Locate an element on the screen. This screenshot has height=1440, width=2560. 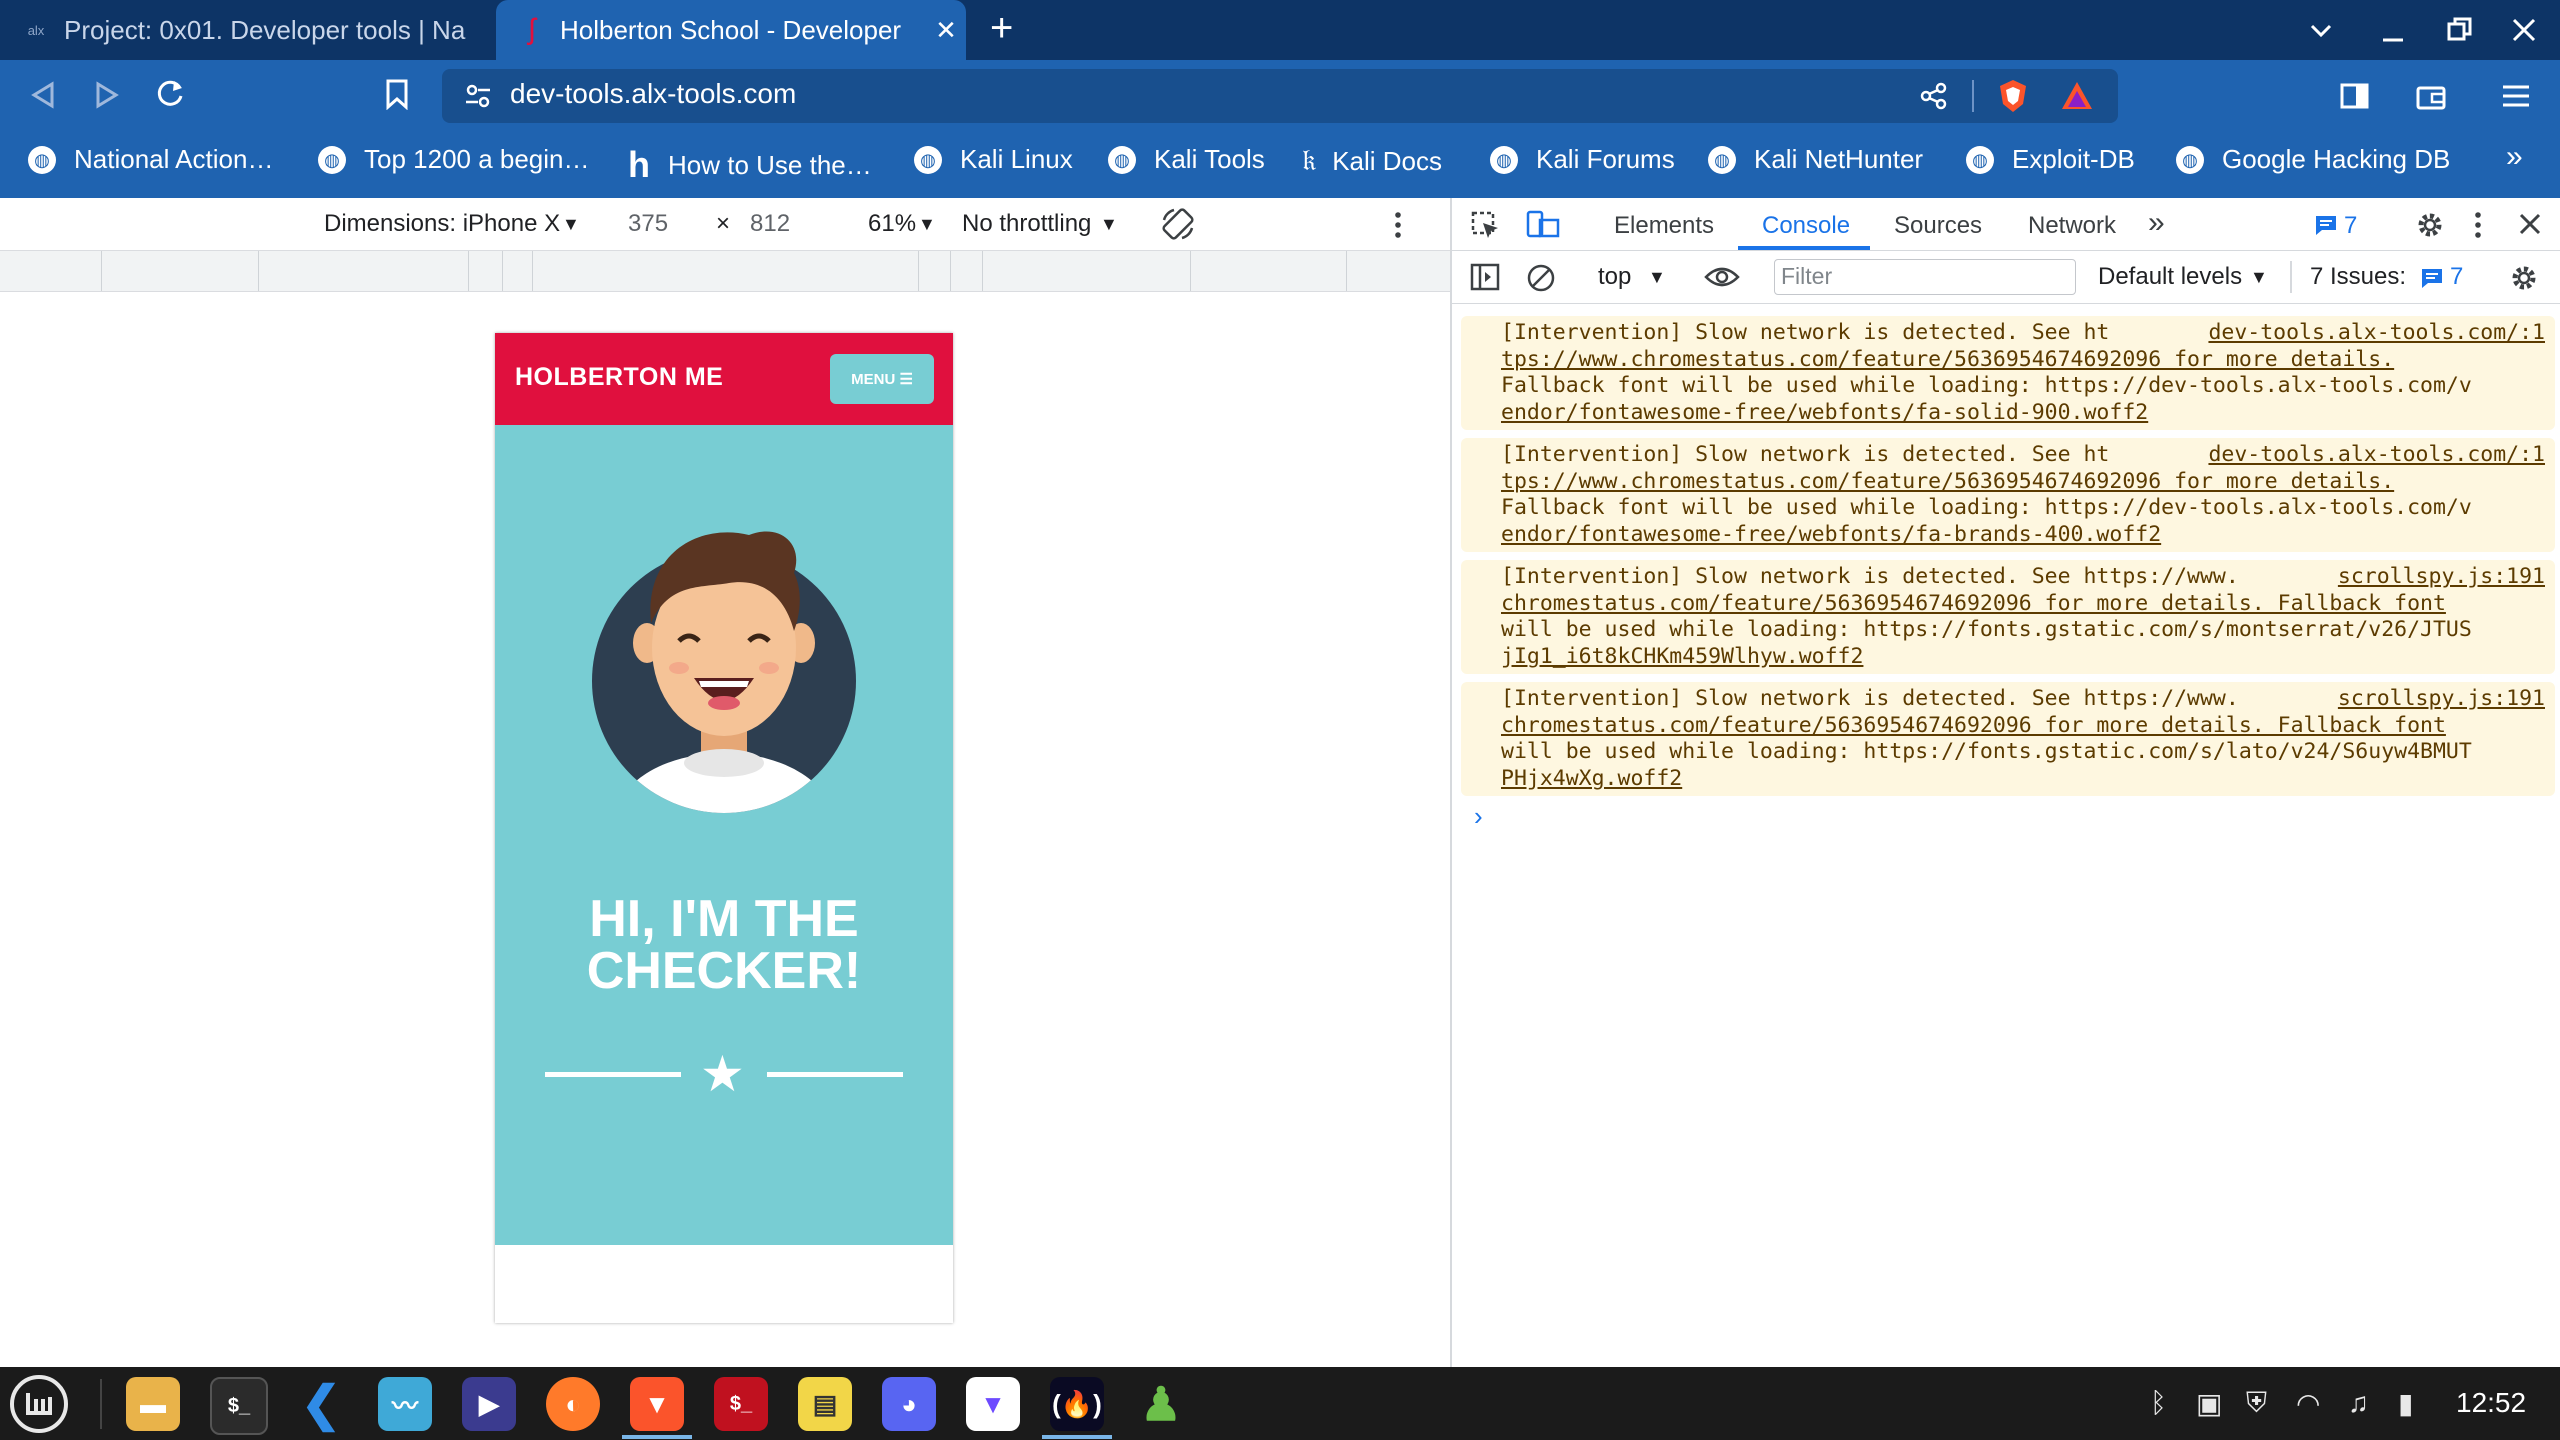
message-line: PHjx4wXg.woff2 is located at coordinates (2023, 779).